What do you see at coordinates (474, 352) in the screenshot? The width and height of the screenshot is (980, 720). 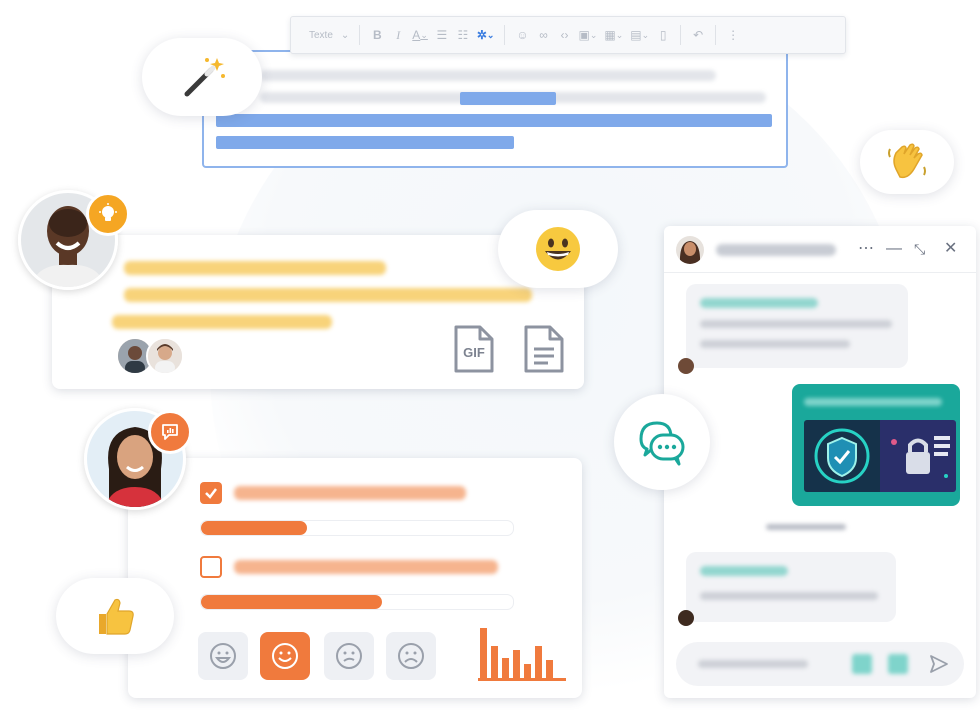 I see `gif-label: GIF` at bounding box center [474, 352].